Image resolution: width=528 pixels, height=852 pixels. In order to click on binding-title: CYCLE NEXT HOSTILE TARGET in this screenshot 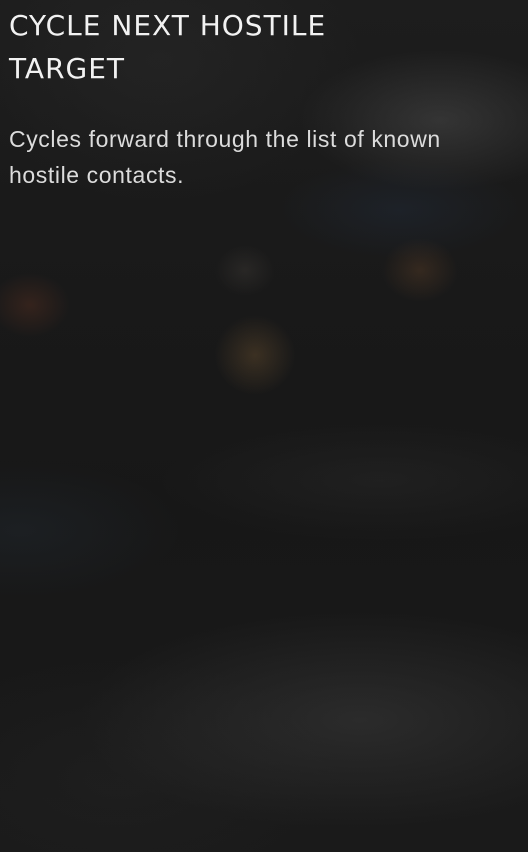, I will do `click(168, 47)`.